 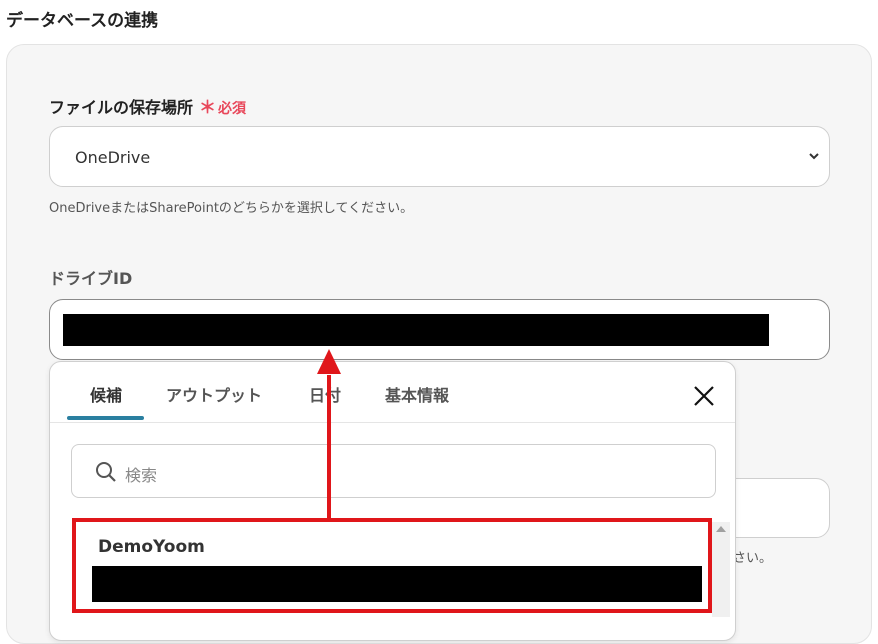 What do you see at coordinates (416, 330) in the screenshot?
I see `redacted-value` at bounding box center [416, 330].